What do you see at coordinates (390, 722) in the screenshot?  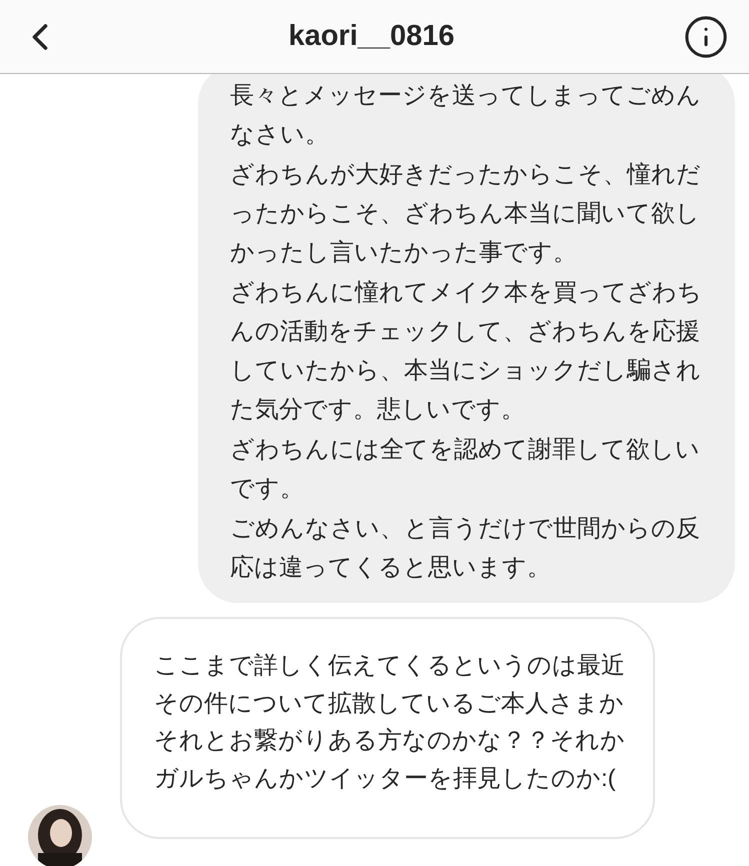 I see `message-text: ここまで詳しく伝えてくるというのは最近その件について拡散しているご本人さまかそれとお繋がりある方なのかな？？それかガルちゃんかツイッターを拝見したのか:(` at bounding box center [390, 722].